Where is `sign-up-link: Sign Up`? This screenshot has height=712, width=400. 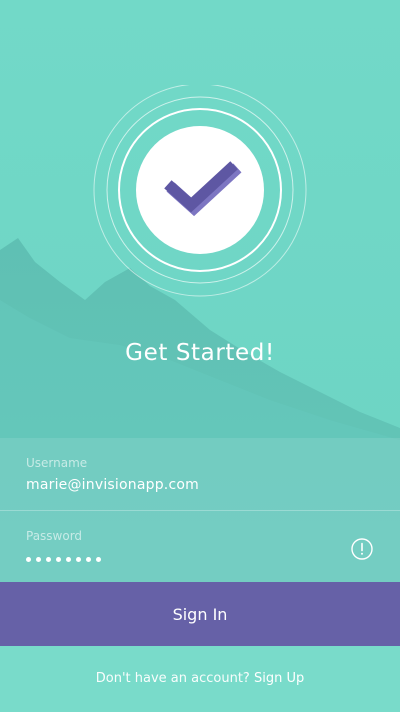
sign-up-link: Sign Up is located at coordinates (279, 678).